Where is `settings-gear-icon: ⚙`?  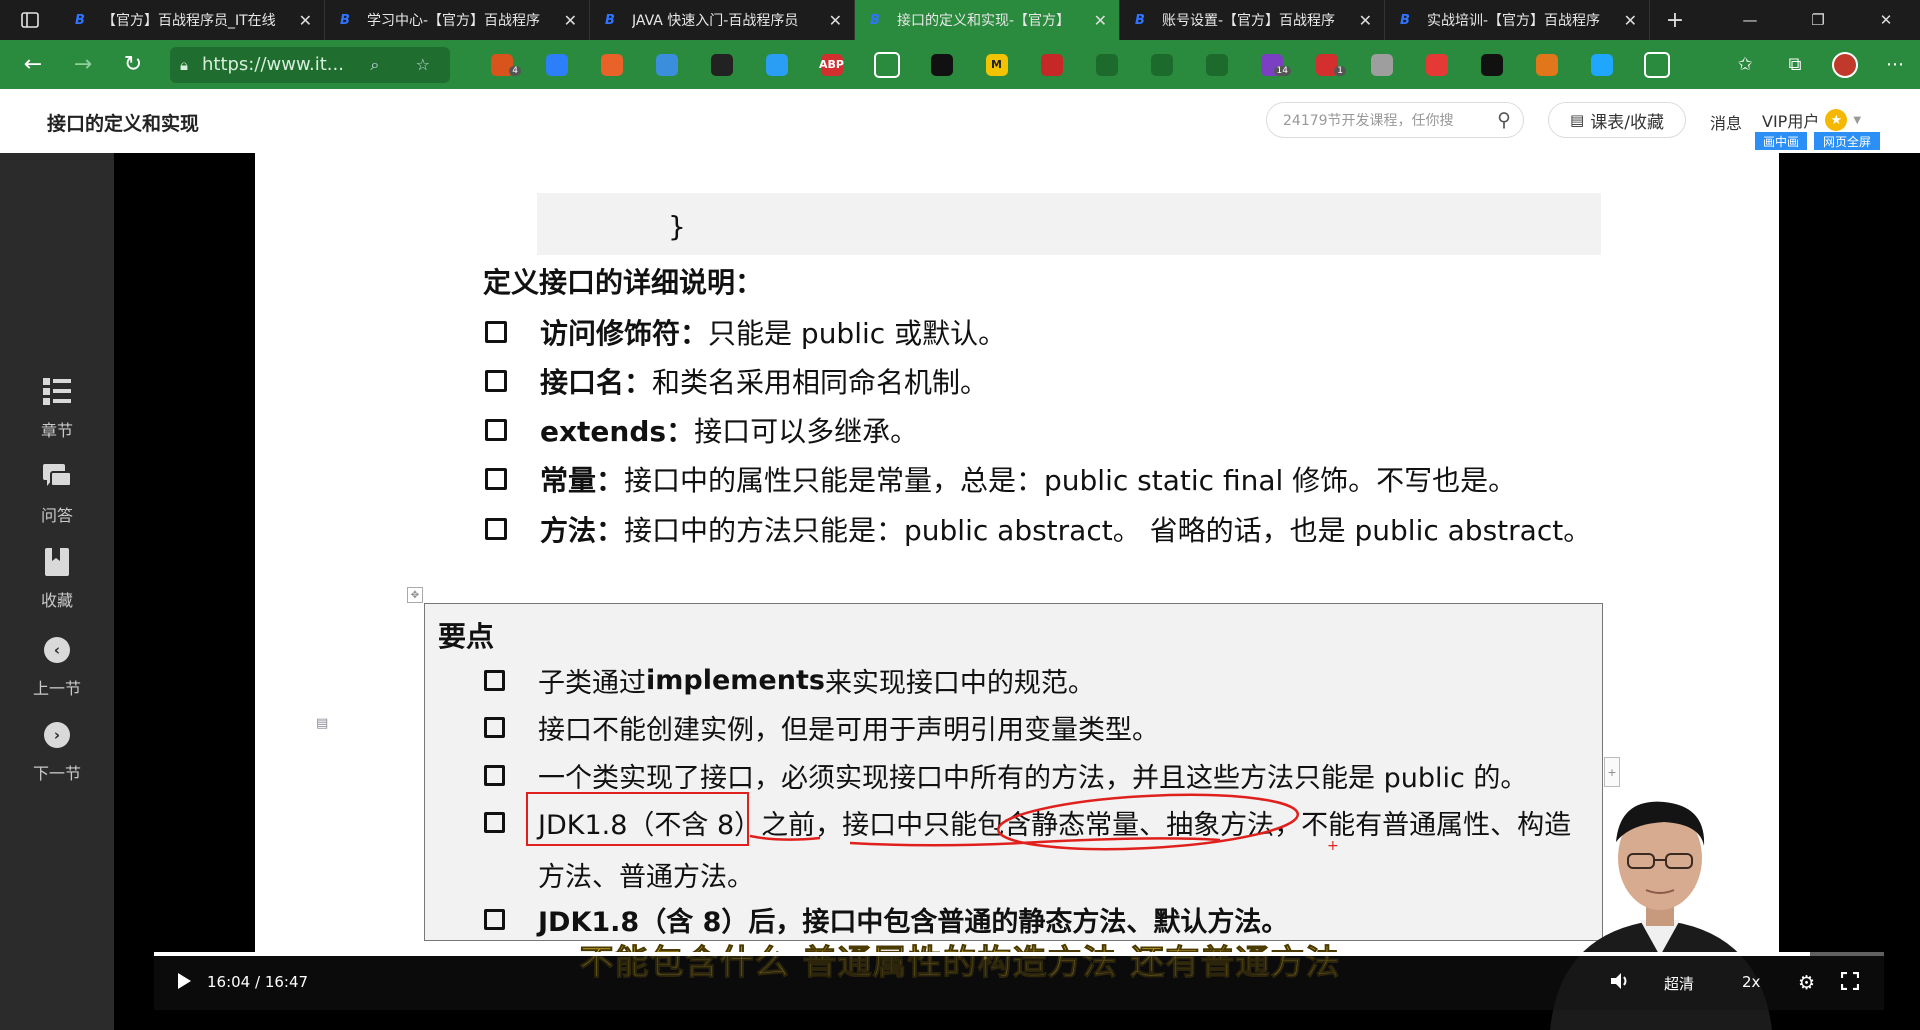
settings-gear-icon: ⚙ is located at coordinates (1806, 983).